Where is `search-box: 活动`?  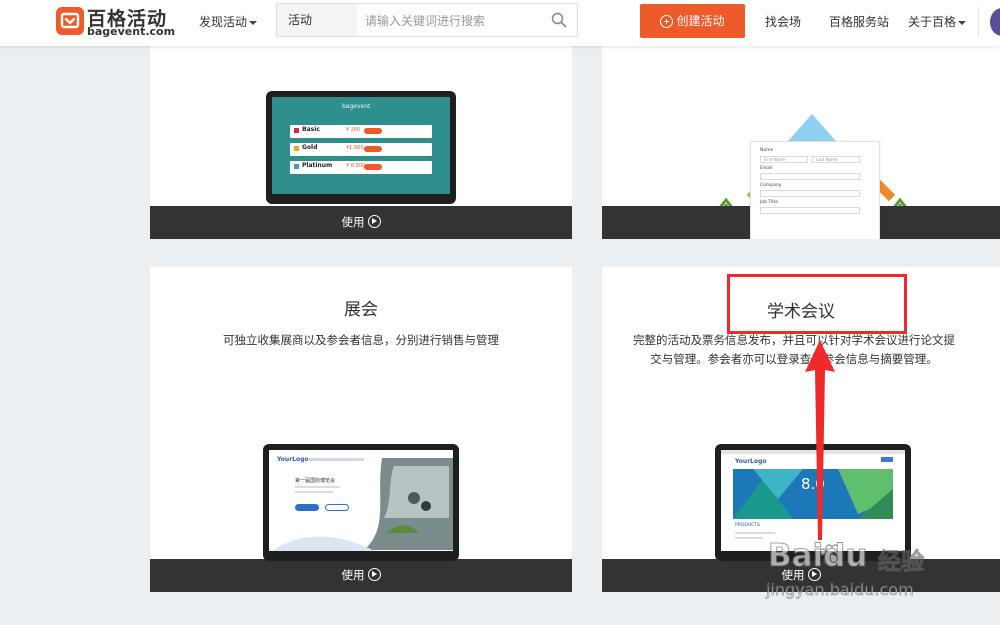
search-box: 活动 is located at coordinates (427, 20).